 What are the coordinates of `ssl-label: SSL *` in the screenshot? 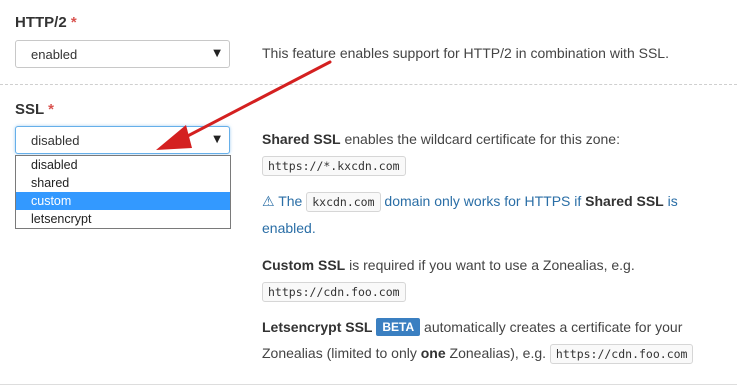 It's located at (34, 109).